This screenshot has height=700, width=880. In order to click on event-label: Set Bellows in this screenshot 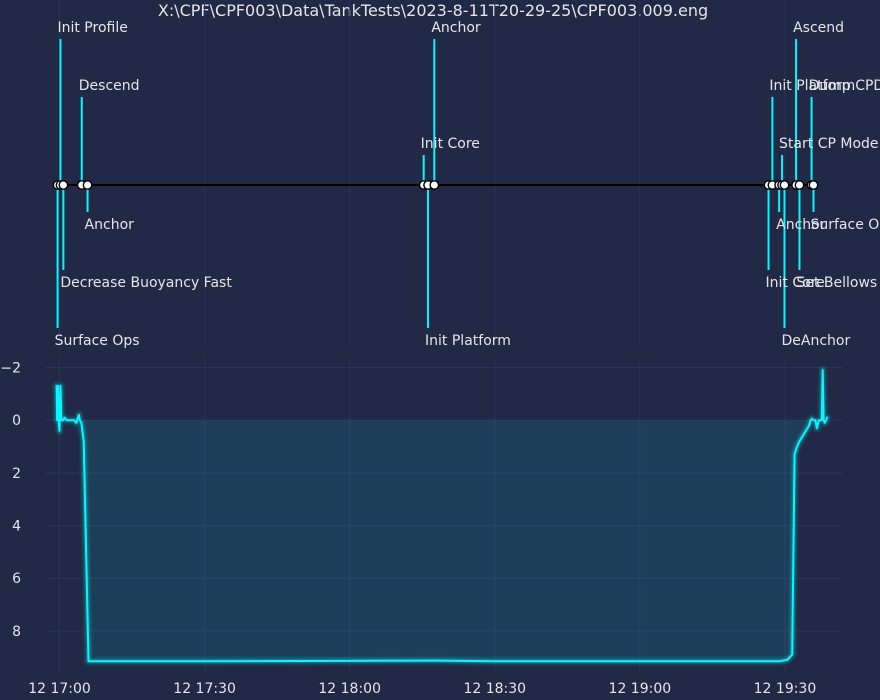, I will do `click(836, 283)`.